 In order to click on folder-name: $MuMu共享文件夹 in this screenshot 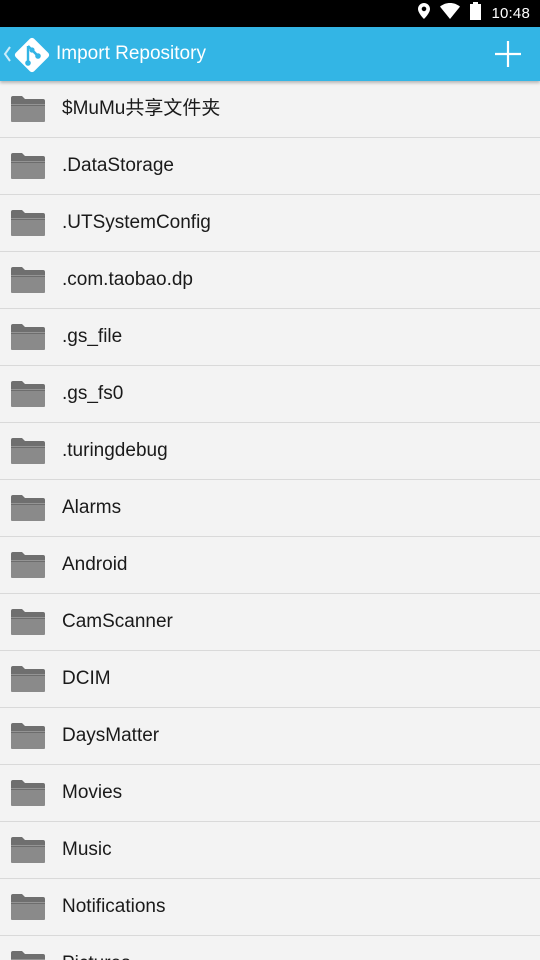, I will do `click(141, 108)`.